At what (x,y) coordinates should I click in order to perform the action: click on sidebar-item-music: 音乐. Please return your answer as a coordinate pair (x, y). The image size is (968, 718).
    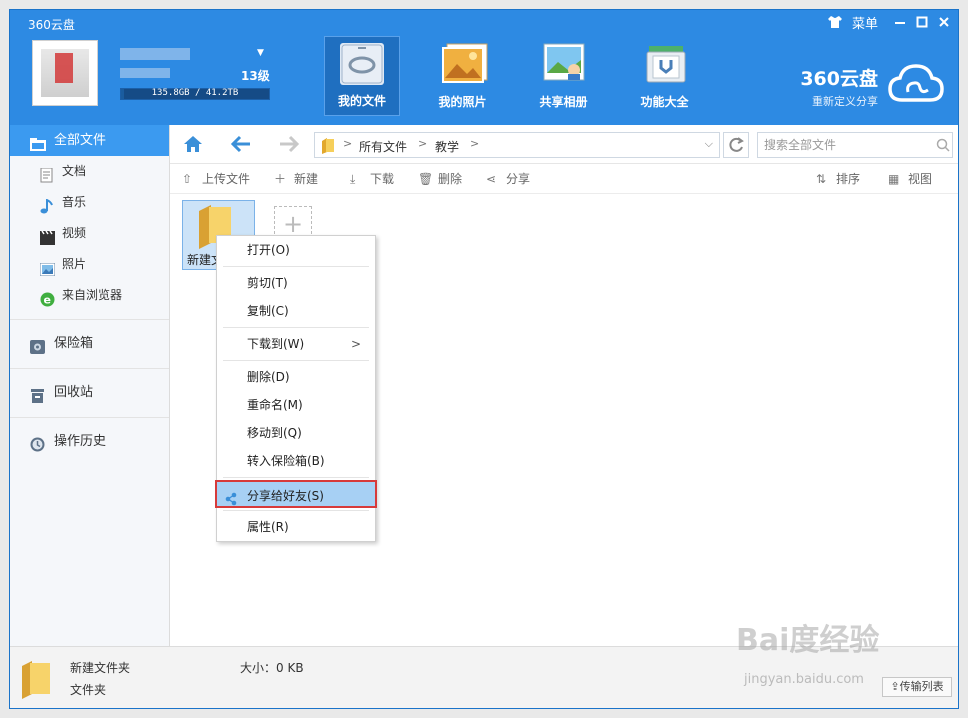
    Looking at the image, I should click on (89, 202).